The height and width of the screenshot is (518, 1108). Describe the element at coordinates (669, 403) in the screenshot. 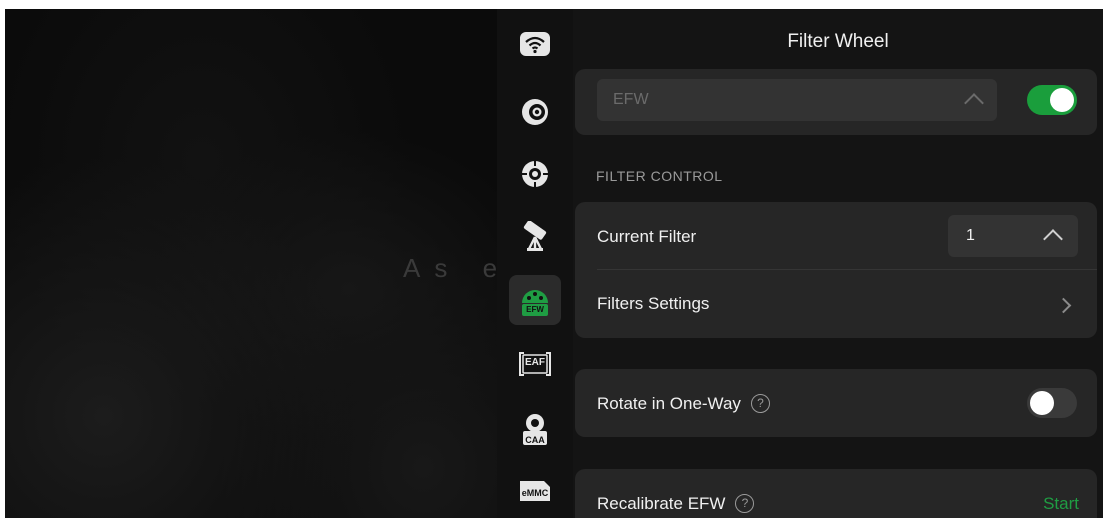

I see `rotate-one-way-label: Rotate in One-Way` at that location.